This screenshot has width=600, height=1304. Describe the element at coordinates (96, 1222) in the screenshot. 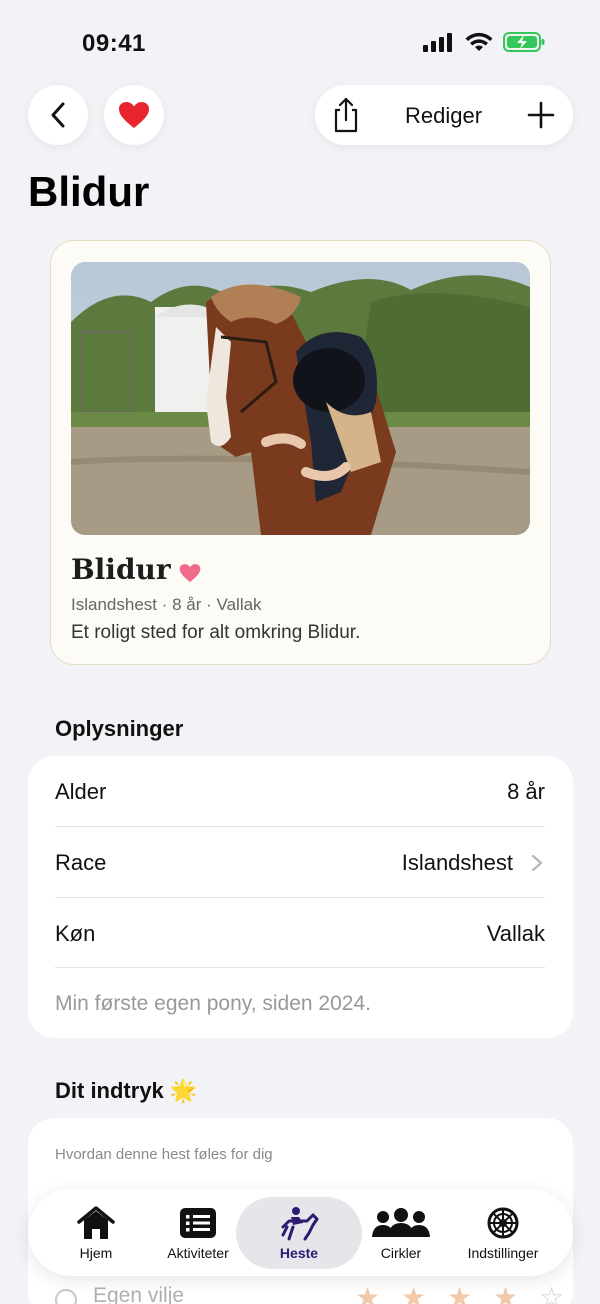

I see `house-icon` at that location.